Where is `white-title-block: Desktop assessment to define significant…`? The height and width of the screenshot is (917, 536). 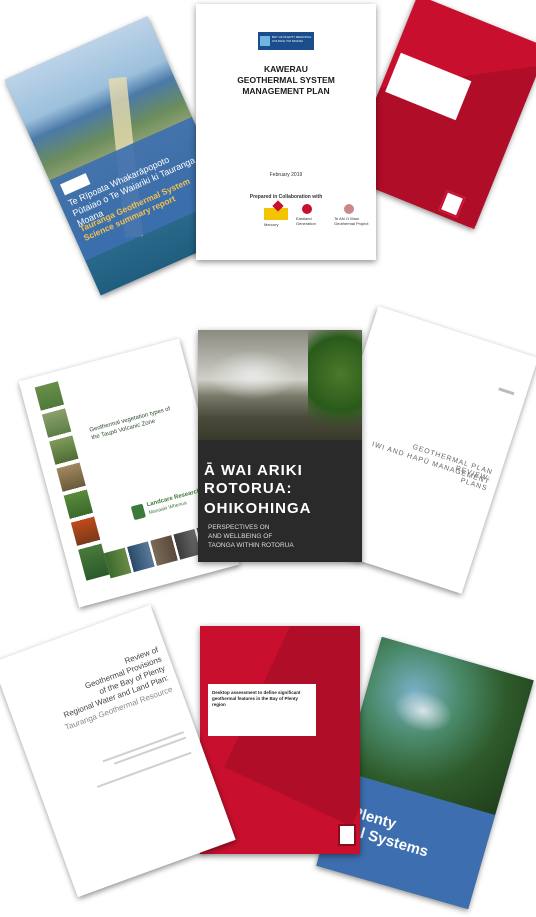 white-title-block: Desktop assessment to define significant… is located at coordinates (262, 710).